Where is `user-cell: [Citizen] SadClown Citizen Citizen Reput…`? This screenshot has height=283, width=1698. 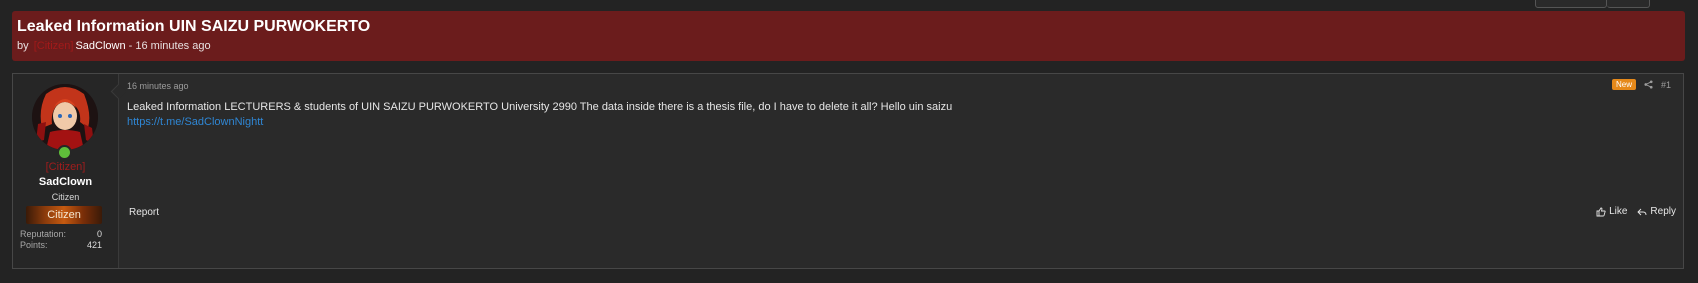 user-cell: [Citizen] SadClown Citizen Citizen Reput… is located at coordinates (70, 171).